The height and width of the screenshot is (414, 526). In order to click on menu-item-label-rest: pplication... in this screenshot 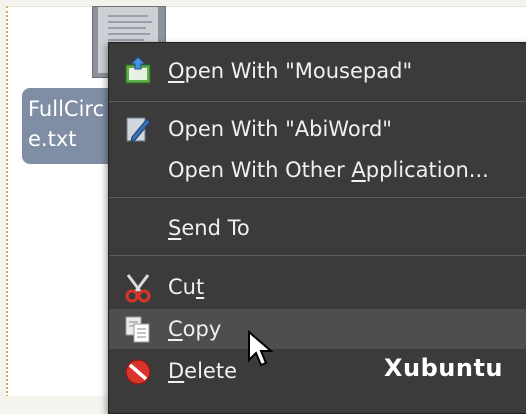, I will do `click(427, 170)`.